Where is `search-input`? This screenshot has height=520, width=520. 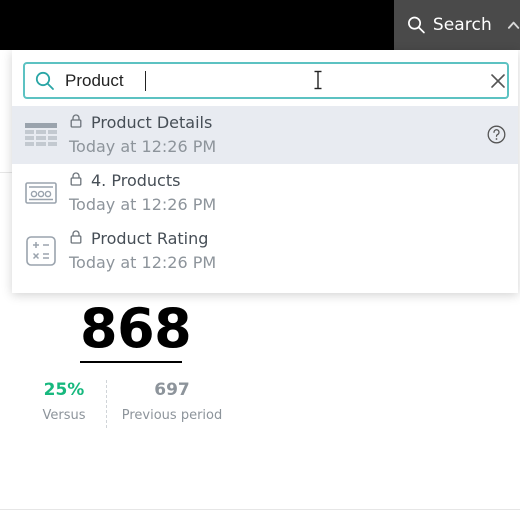 search-input is located at coordinates (255, 80).